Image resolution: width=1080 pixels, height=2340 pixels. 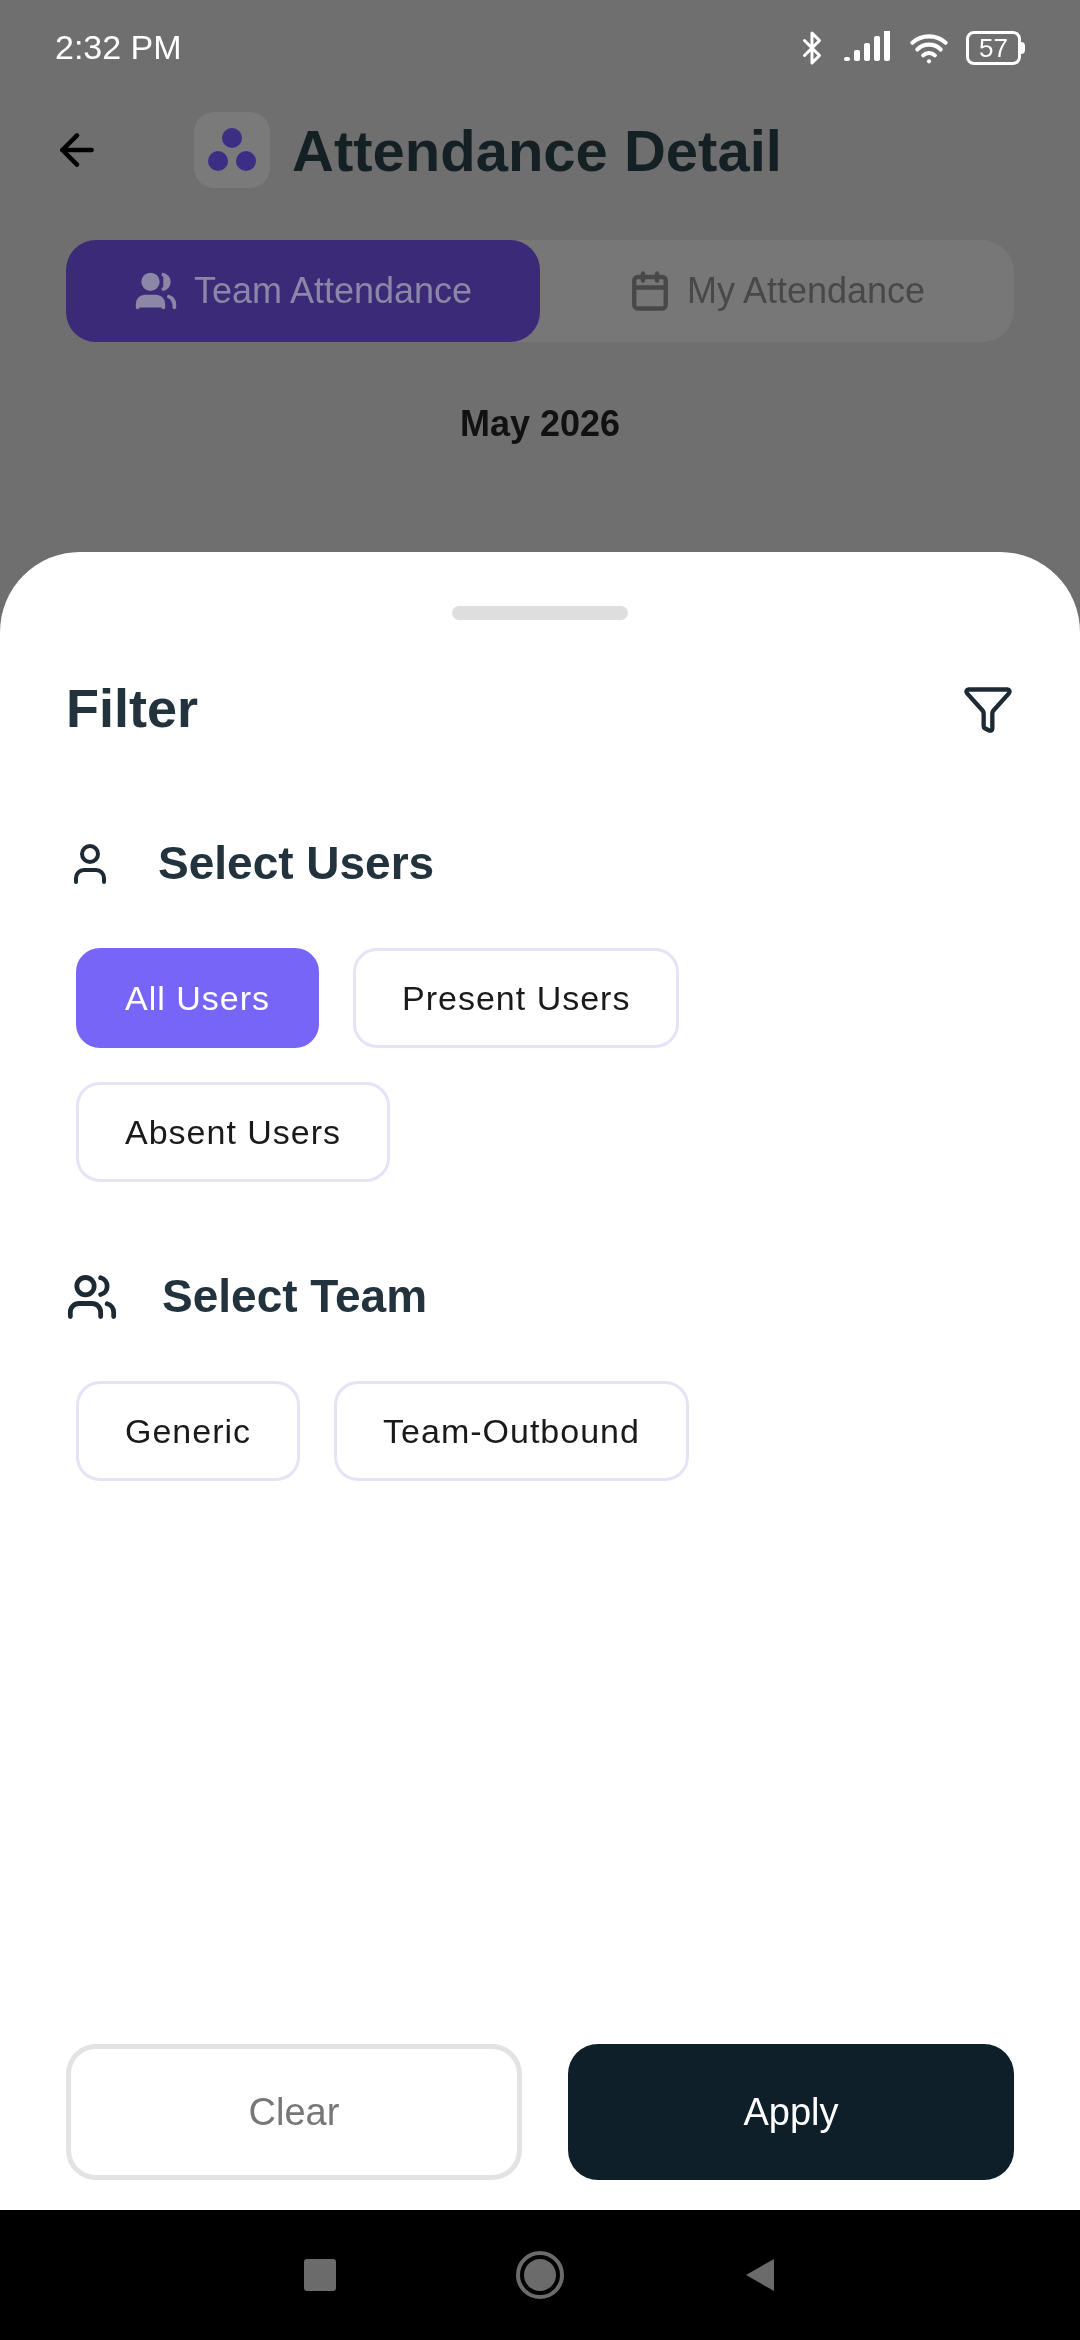 I want to click on section-title: Select Team, so click(x=295, y=1296).